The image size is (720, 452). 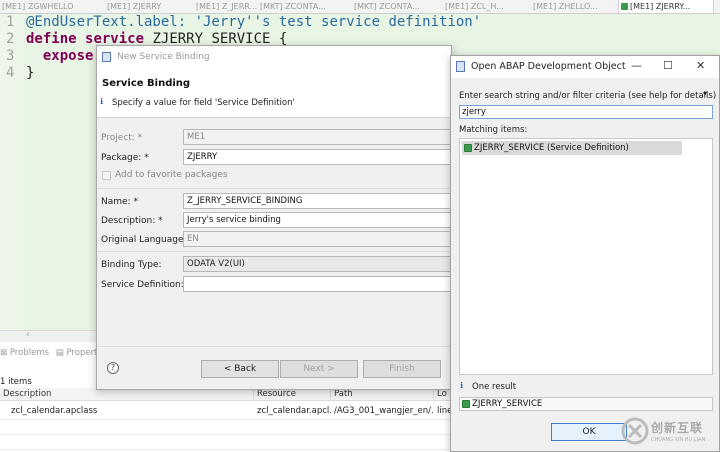 I want to click on close-icon: ✕, so click(x=700, y=65).